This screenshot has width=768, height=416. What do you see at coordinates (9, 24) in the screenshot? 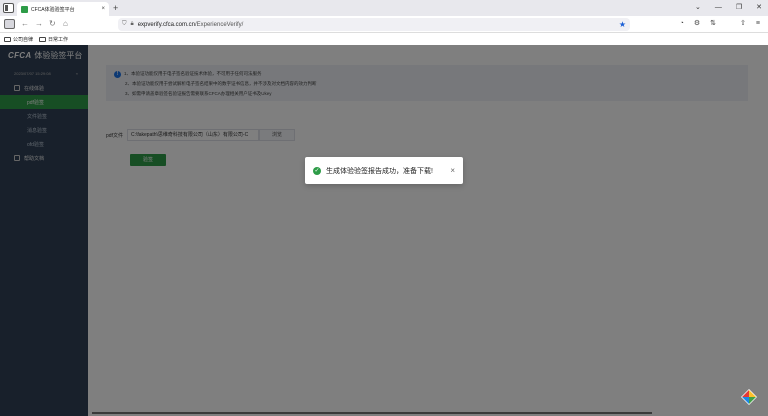
I see `sidebar-toggle-icon` at bounding box center [9, 24].